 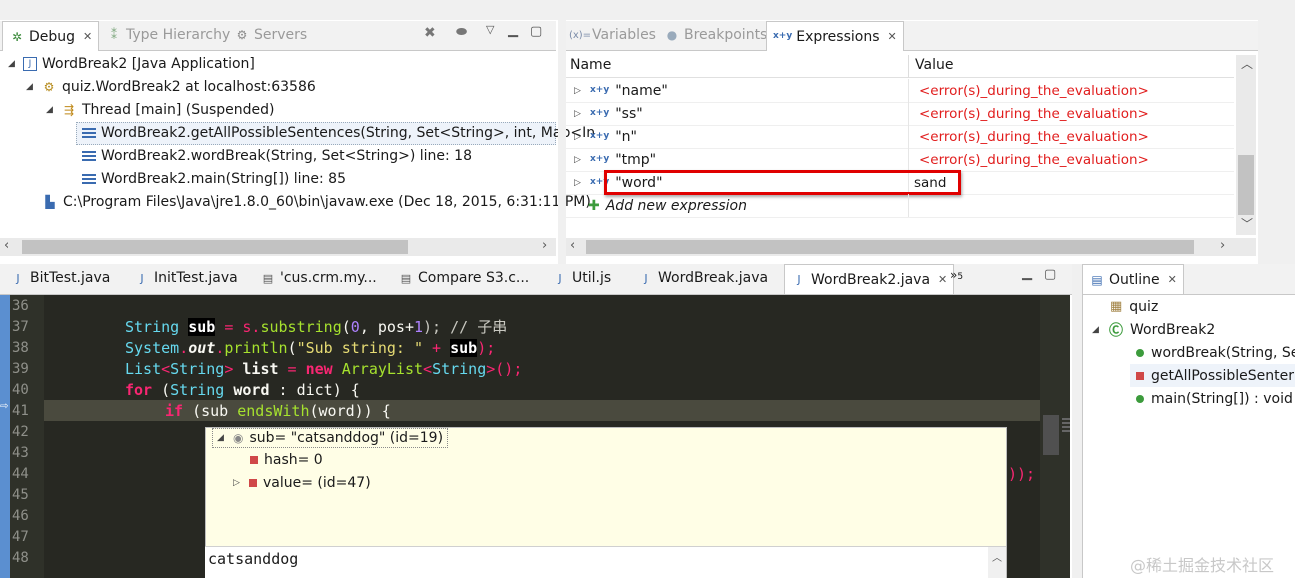 I want to click on scroll-down-icon: ﹀, so click(x=1247, y=223).